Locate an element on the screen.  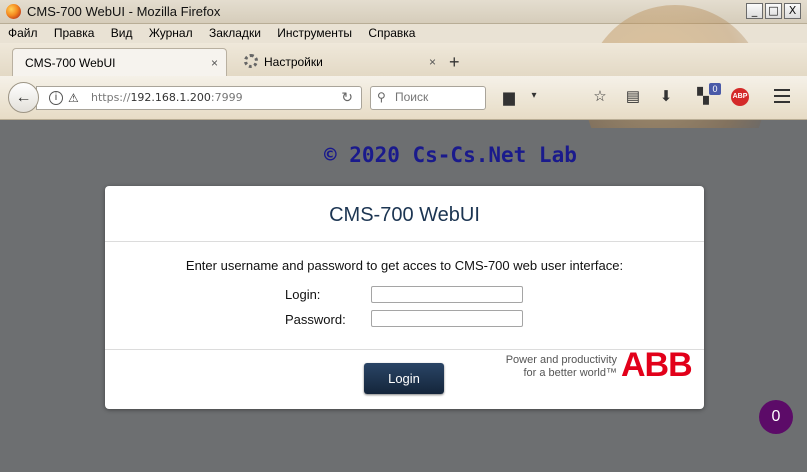
adblock-plus-icon: ABP is located at coordinates (740, 97).